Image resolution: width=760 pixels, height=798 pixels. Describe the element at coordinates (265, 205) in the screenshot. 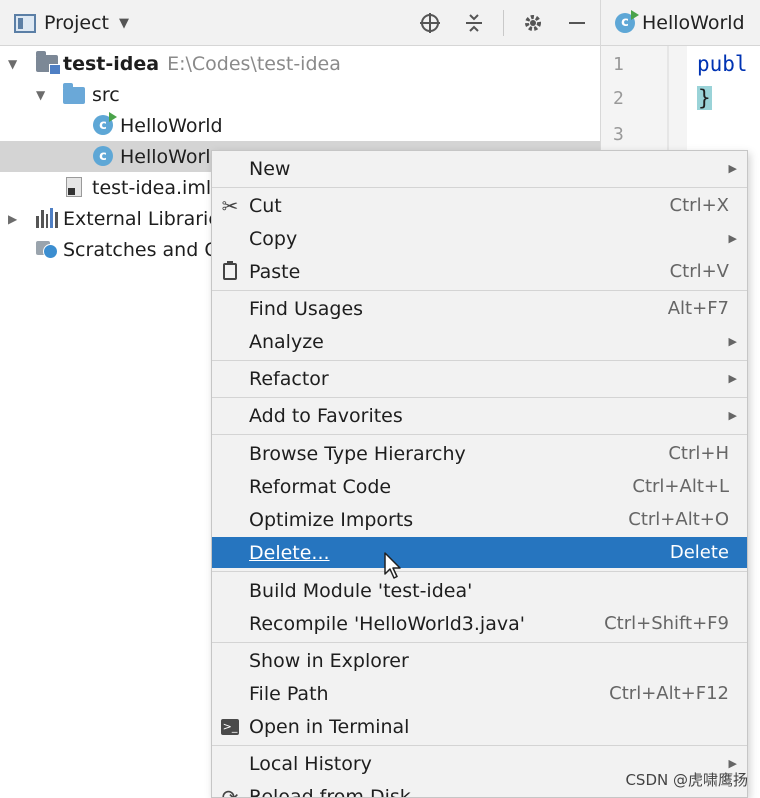

I see `menu-item-label: Cut` at that location.